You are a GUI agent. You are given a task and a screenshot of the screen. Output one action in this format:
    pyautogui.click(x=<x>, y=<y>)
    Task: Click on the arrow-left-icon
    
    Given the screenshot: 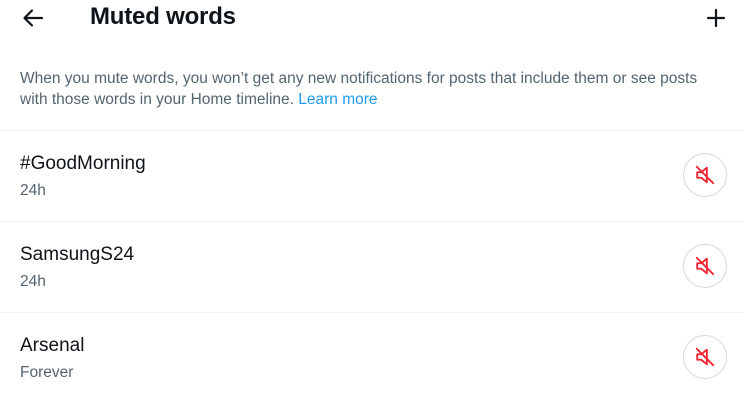 What is the action you would take?
    pyautogui.click(x=33, y=18)
    